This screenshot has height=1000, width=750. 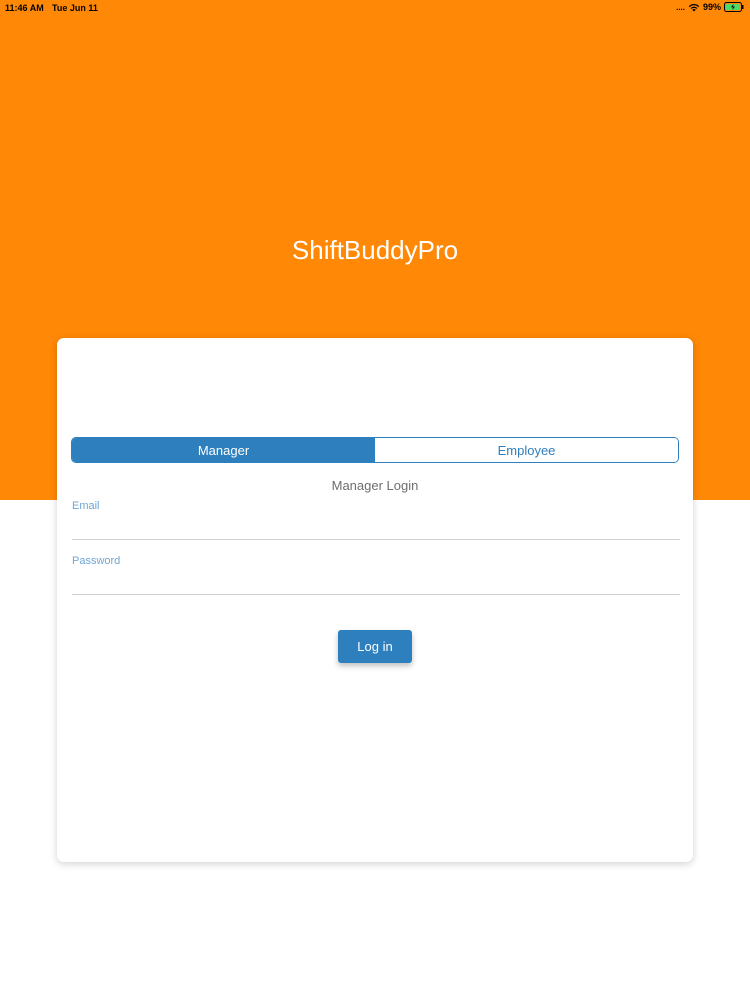 I want to click on login-heading: Manager Login, so click(x=375, y=485).